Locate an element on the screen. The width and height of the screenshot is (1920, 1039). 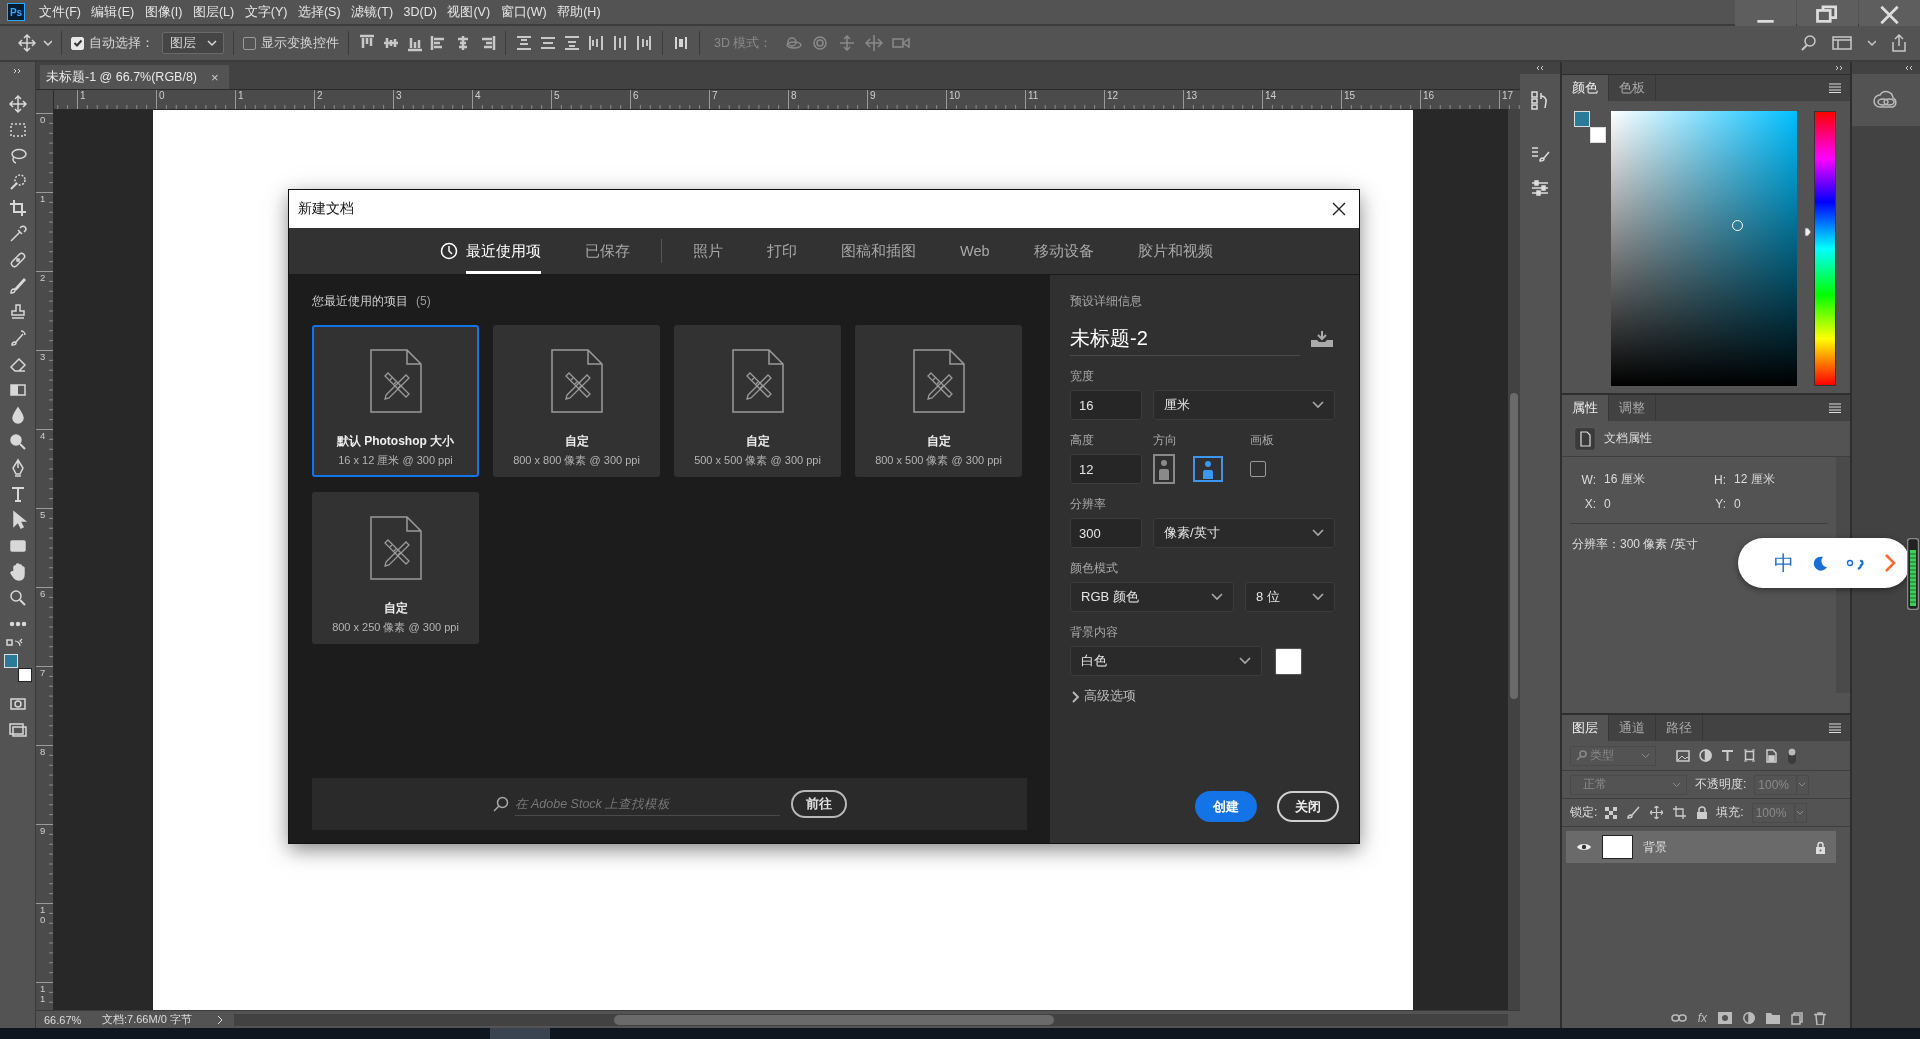
image-filter-icon is located at coordinates (1683, 755).